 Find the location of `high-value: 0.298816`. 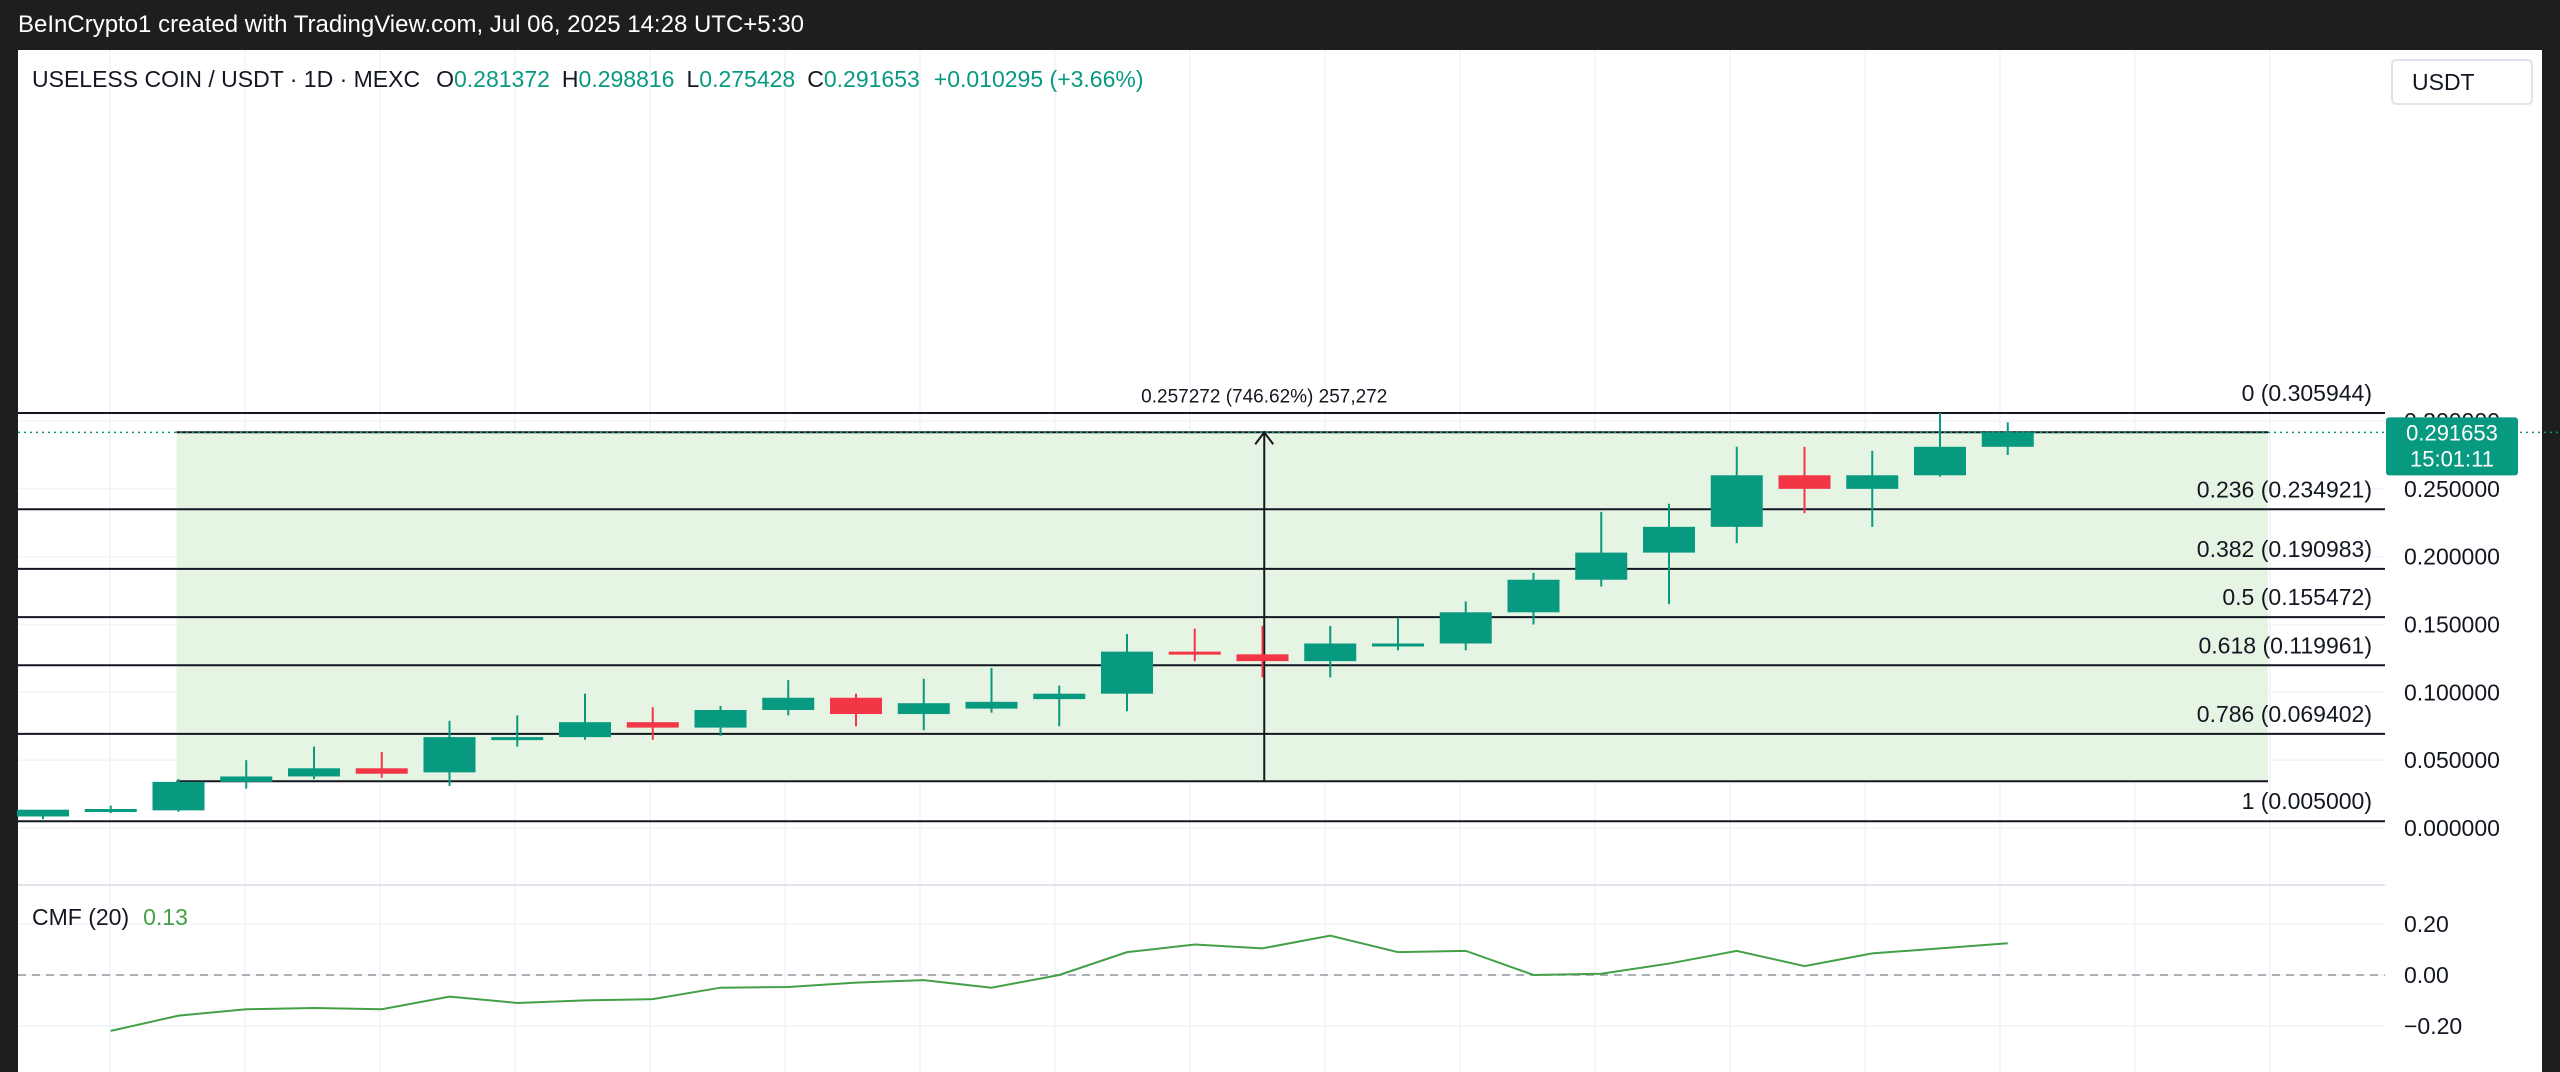

high-value: 0.298816 is located at coordinates (627, 79).